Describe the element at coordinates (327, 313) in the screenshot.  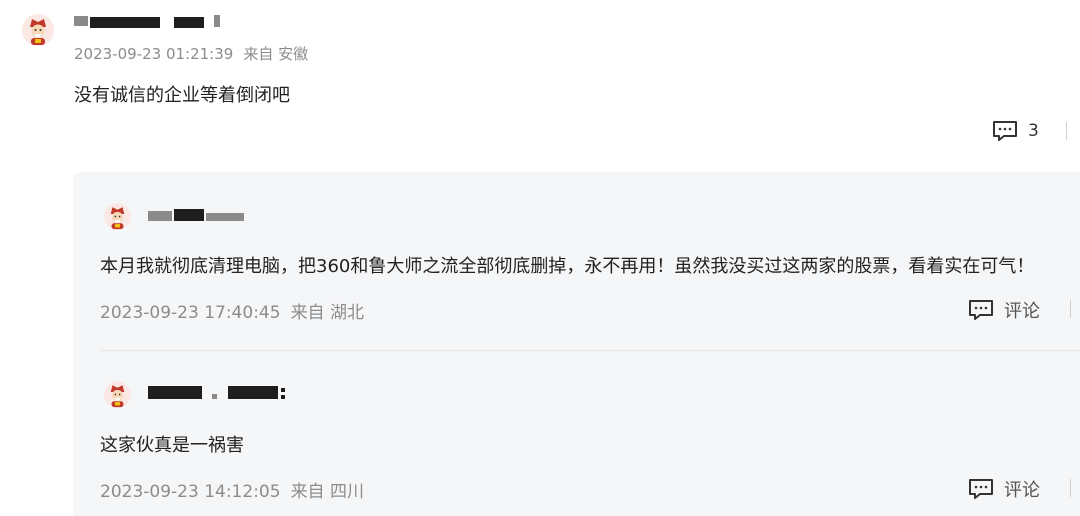
I see `reply-location: 来自 湖北` at that location.